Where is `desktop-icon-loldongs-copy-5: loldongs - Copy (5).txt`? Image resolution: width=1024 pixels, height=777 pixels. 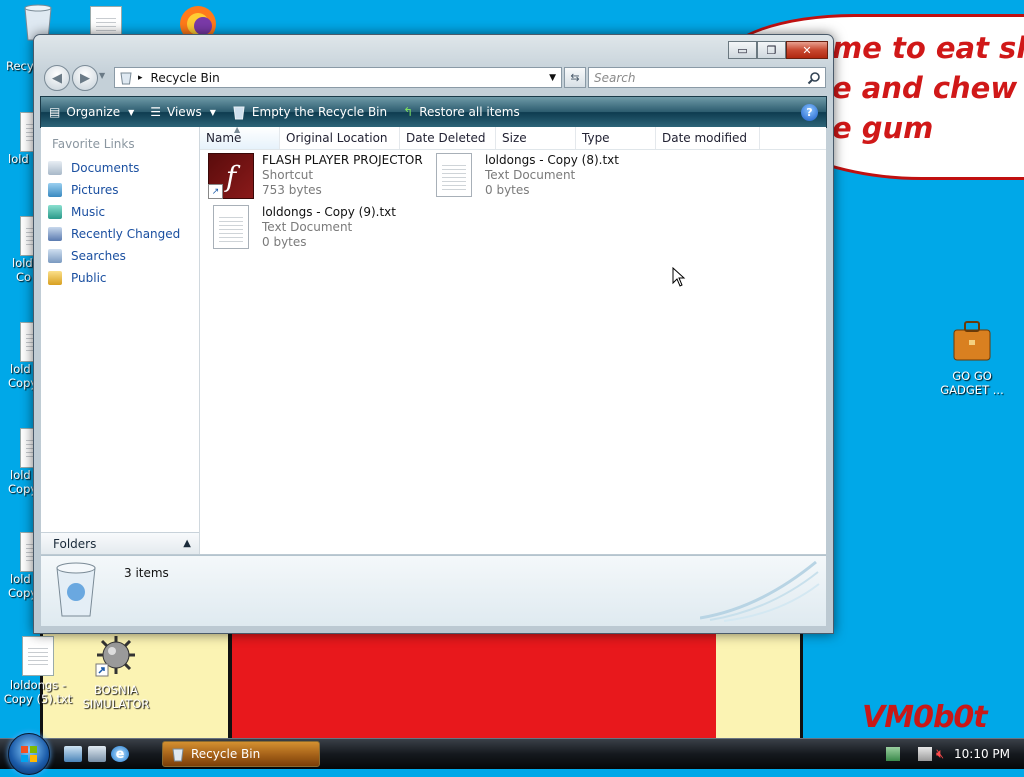 desktop-icon-loldongs-copy-5: loldongs - Copy (5).txt is located at coordinates (39, 671).